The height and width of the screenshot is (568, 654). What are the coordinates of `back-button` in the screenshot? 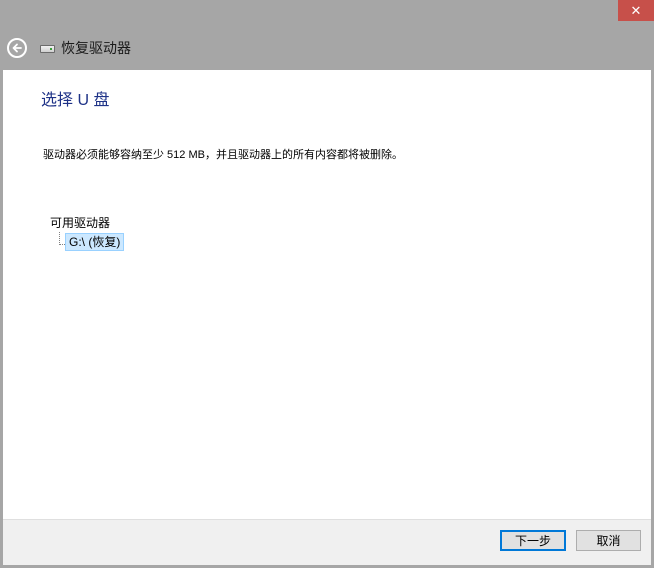 It's located at (17, 48).